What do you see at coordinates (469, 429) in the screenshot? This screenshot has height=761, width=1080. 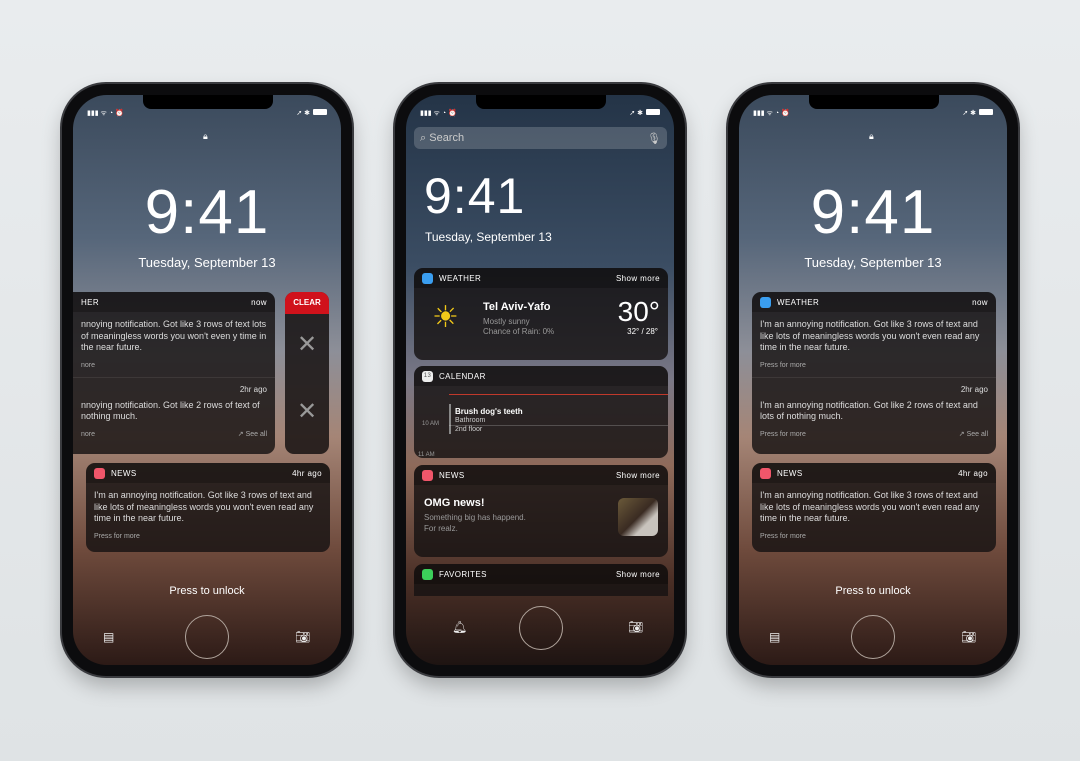 I see `event-floor: 2nd floor` at bounding box center [469, 429].